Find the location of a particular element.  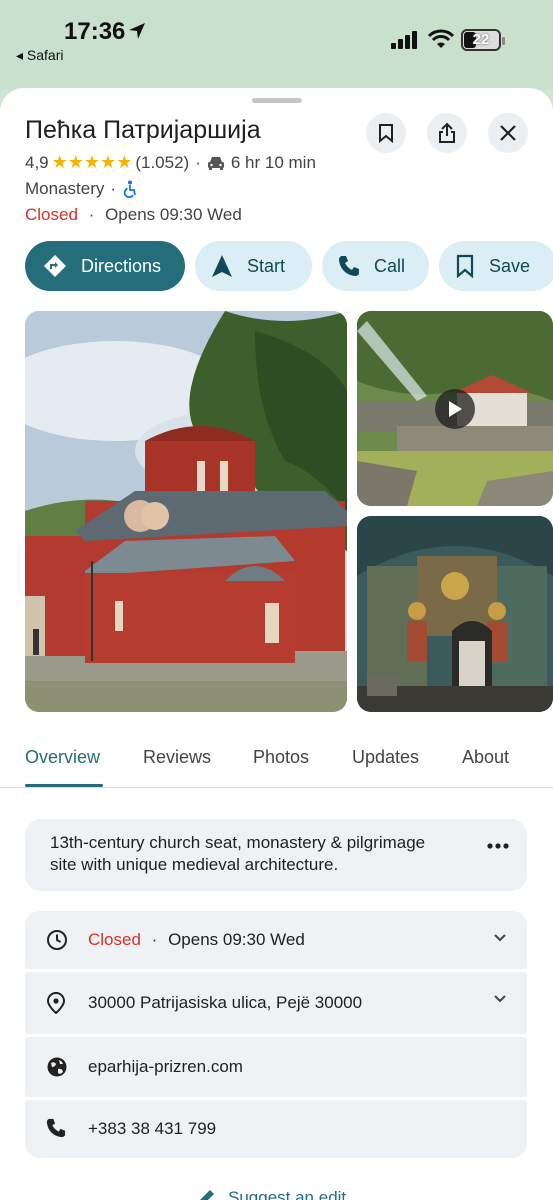

tab-overview: Overview is located at coordinates (62, 757).